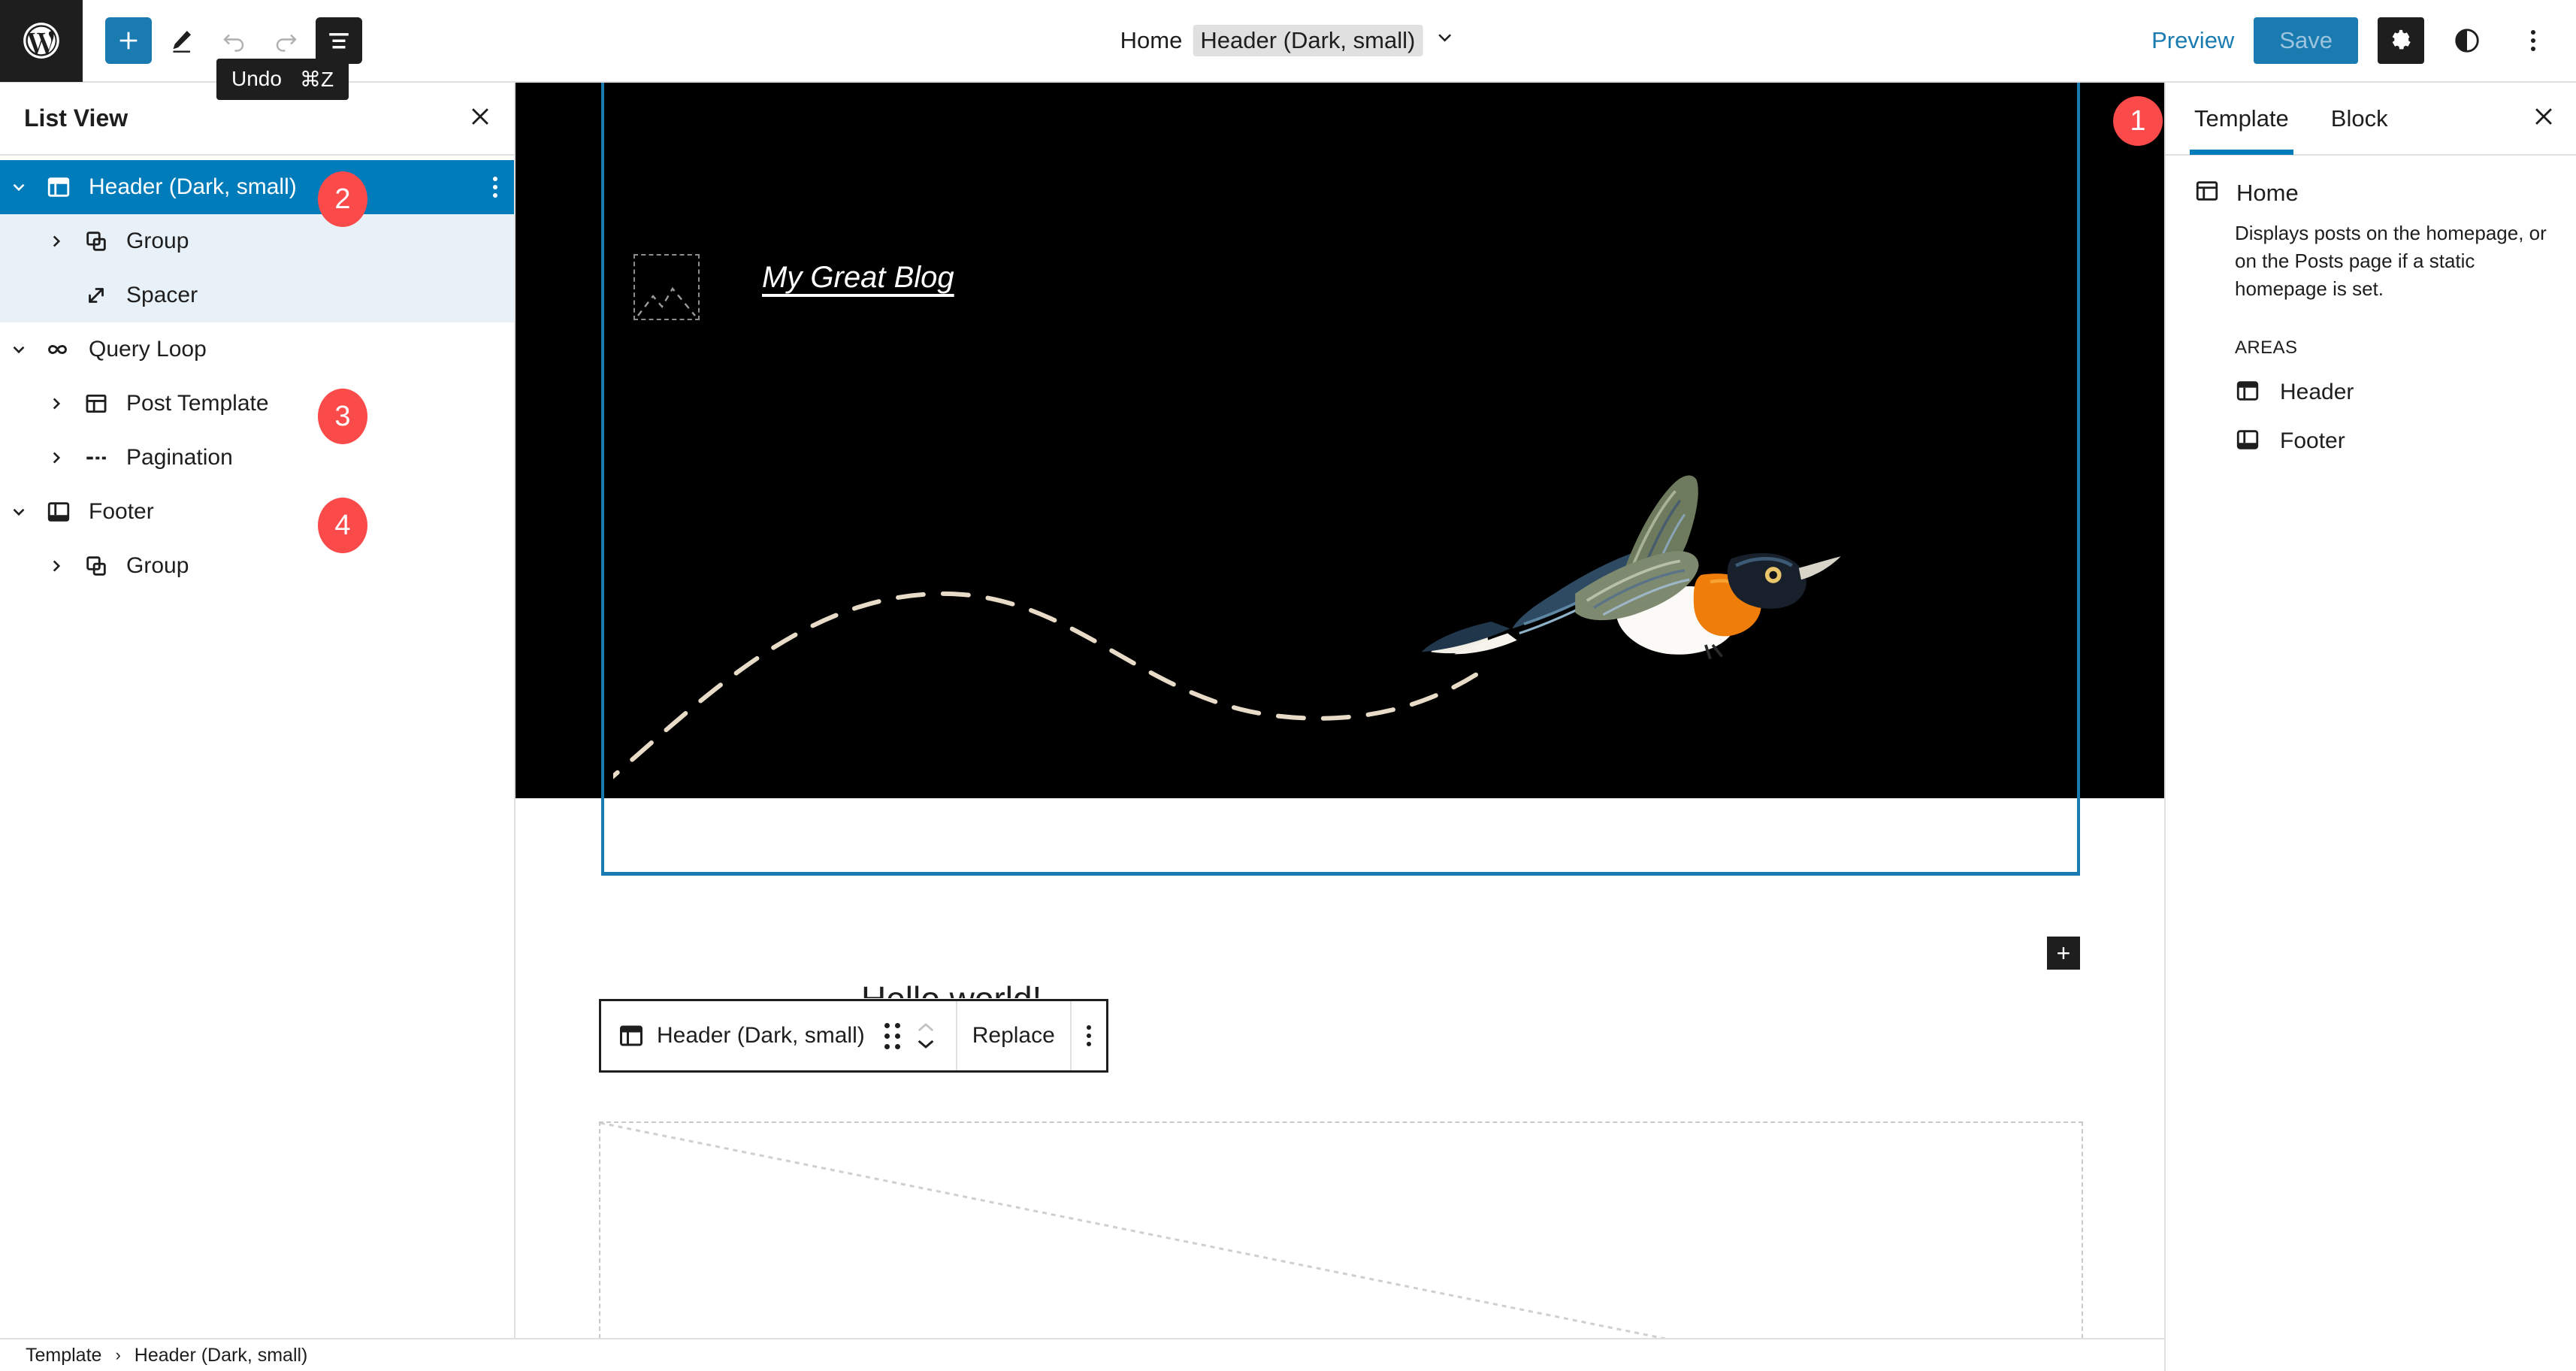  Describe the element at coordinates (2267, 347) in the screenshot. I see `areas-section-label: AREAS` at that location.